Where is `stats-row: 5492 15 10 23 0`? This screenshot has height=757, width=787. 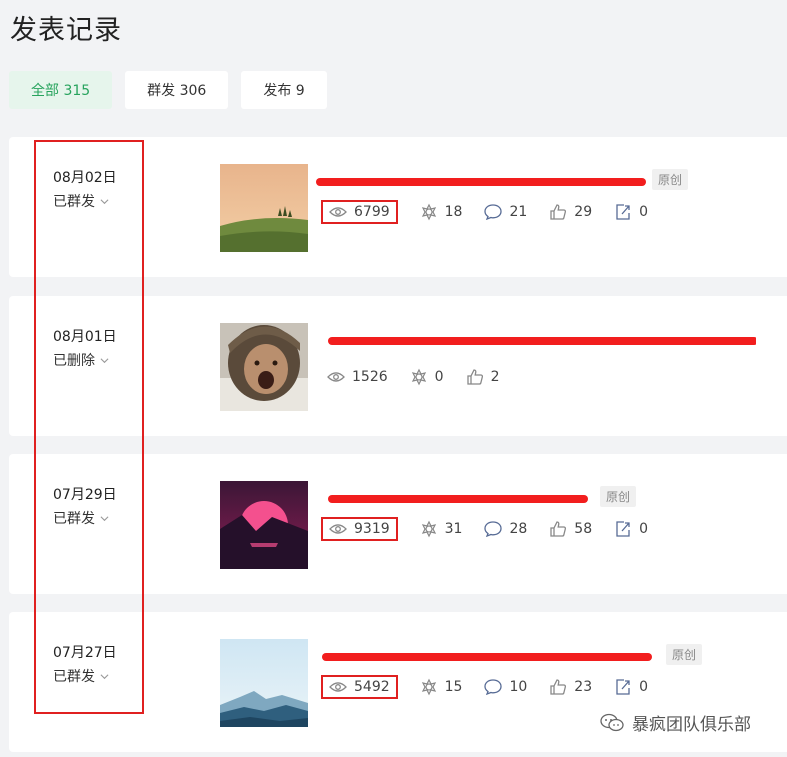
stats-row: 5492 15 10 23 0 is located at coordinates (495, 687).